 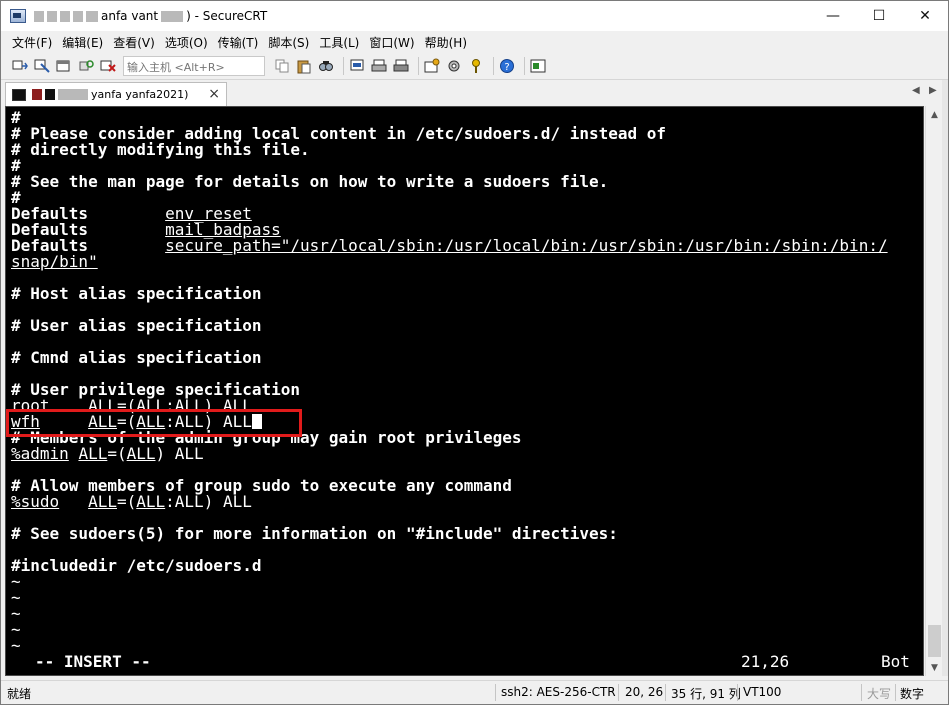 I want to click on terminal-line: # directly modifying this file., so click(x=160, y=149).